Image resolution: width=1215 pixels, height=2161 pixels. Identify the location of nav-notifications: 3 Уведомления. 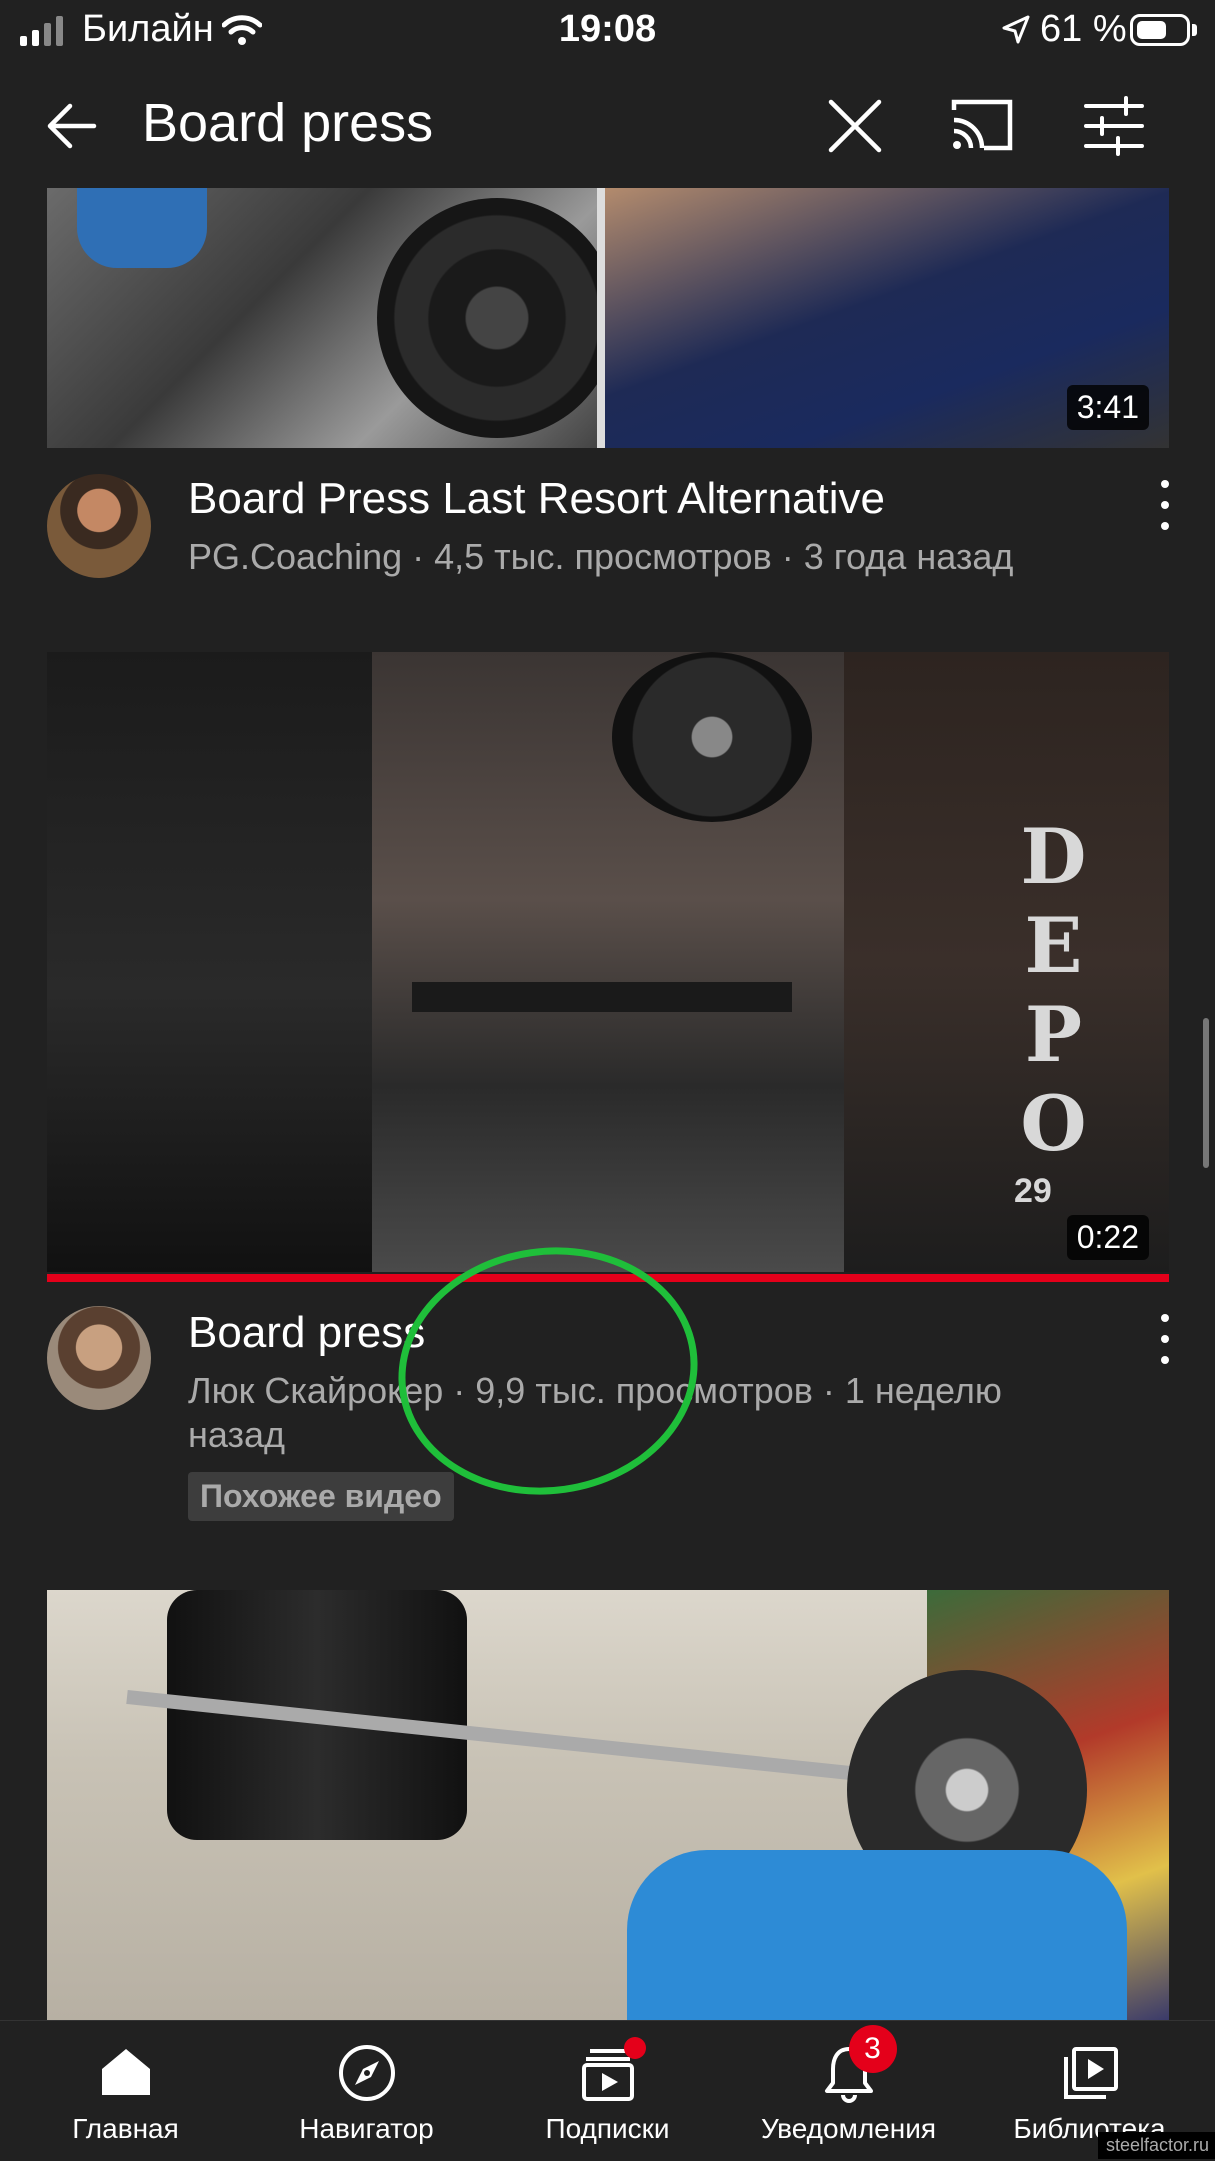
(848, 2091).